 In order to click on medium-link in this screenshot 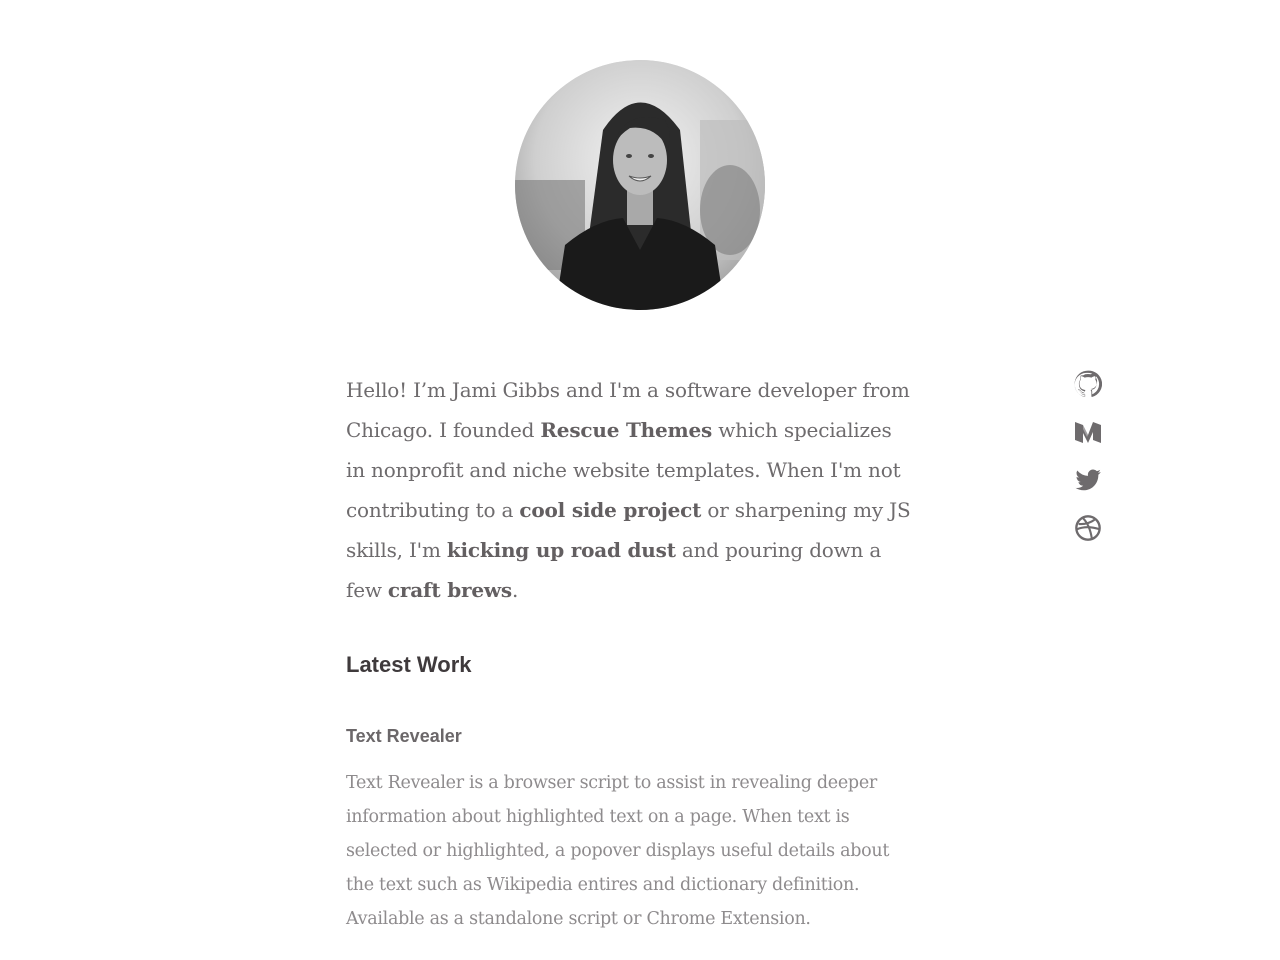, I will do `click(1088, 432)`.